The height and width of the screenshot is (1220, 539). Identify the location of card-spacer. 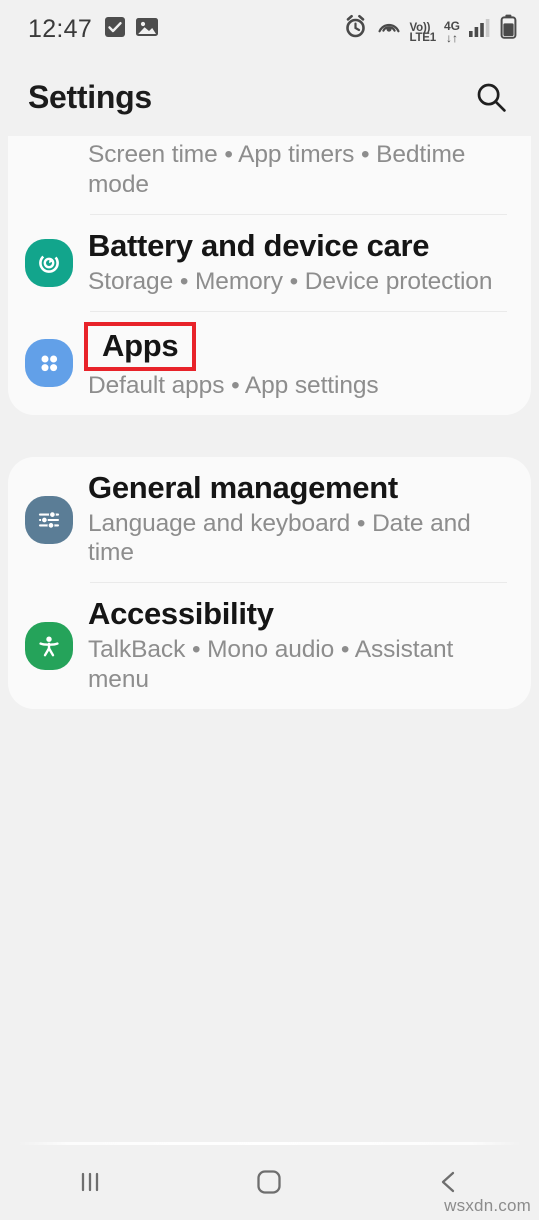
(269, 436).